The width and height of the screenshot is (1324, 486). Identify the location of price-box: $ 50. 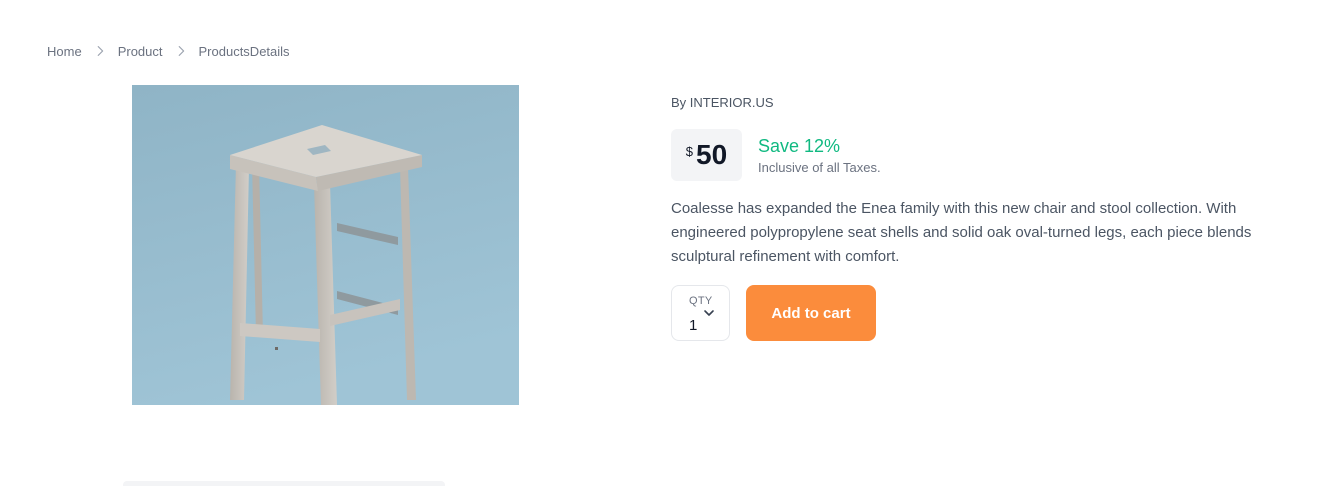
(706, 155).